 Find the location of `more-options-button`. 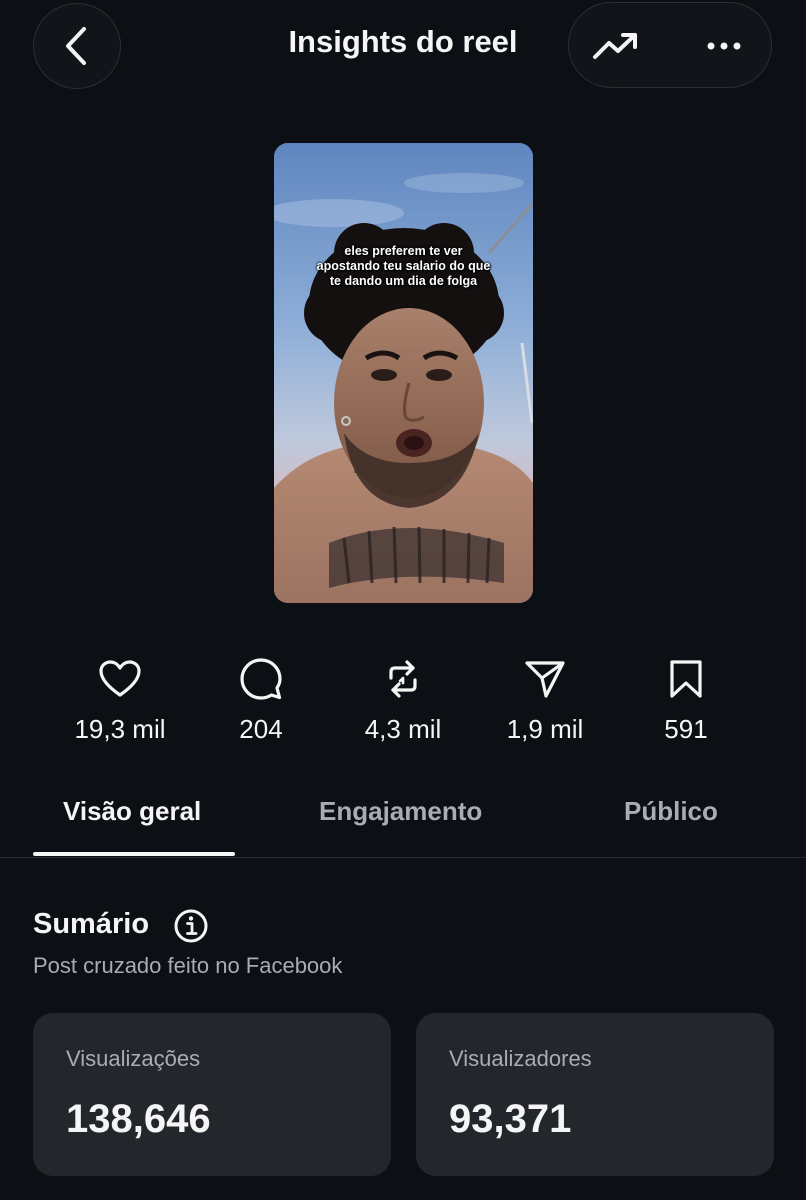

more-options-button is located at coordinates (724, 46).